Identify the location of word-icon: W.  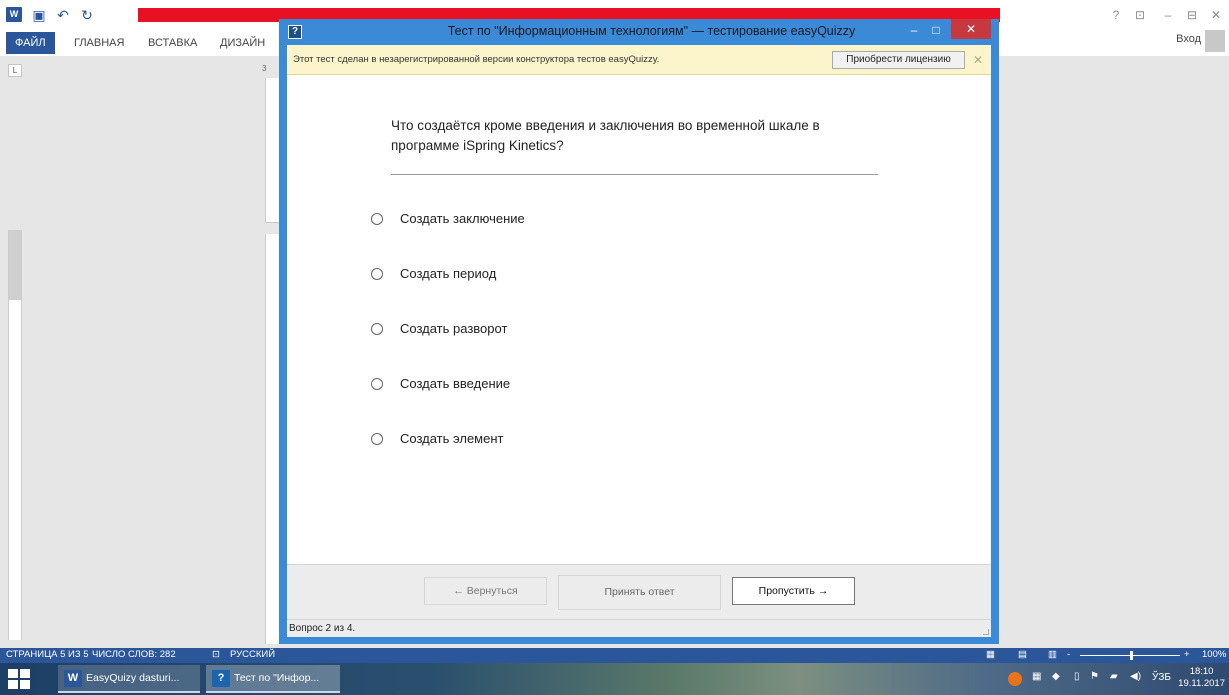
(73, 678).